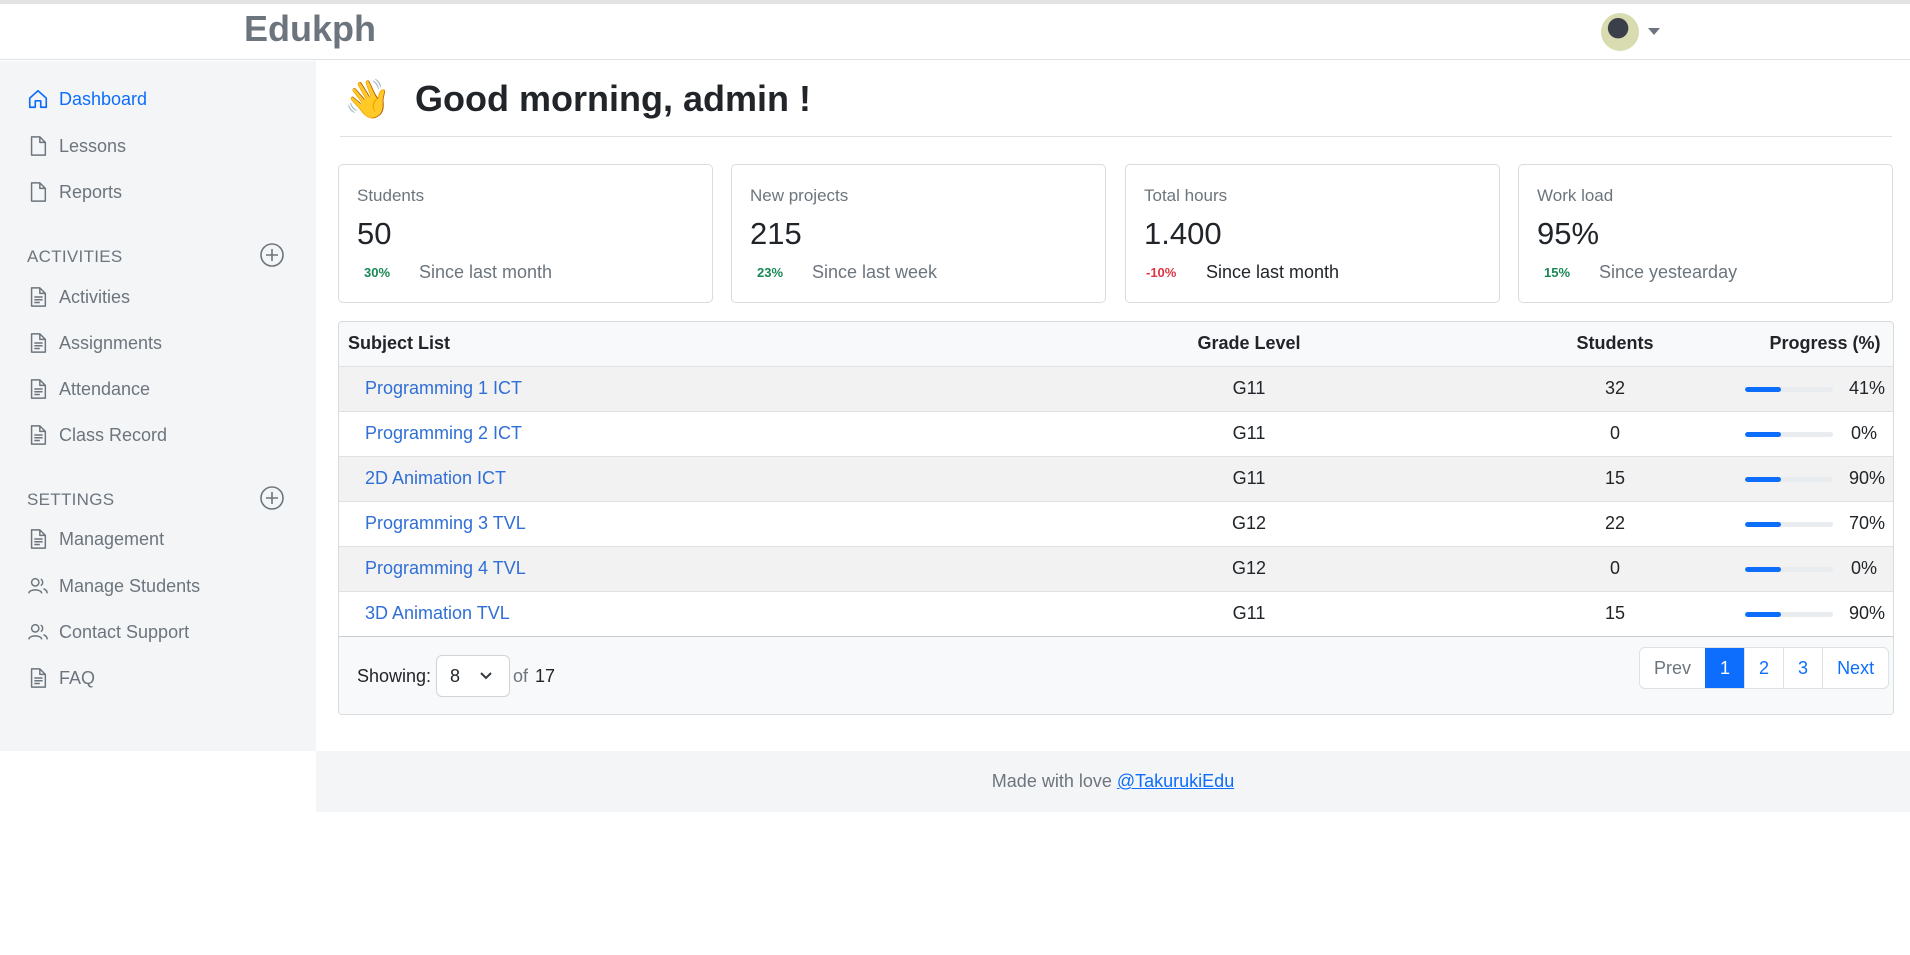 Image resolution: width=1910 pixels, height=955 pixels. Describe the element at coordinates (1705, 233) in the screenshot. I see `stat-card-work-load: Work load 95% 15% Since yestearday` at that location.